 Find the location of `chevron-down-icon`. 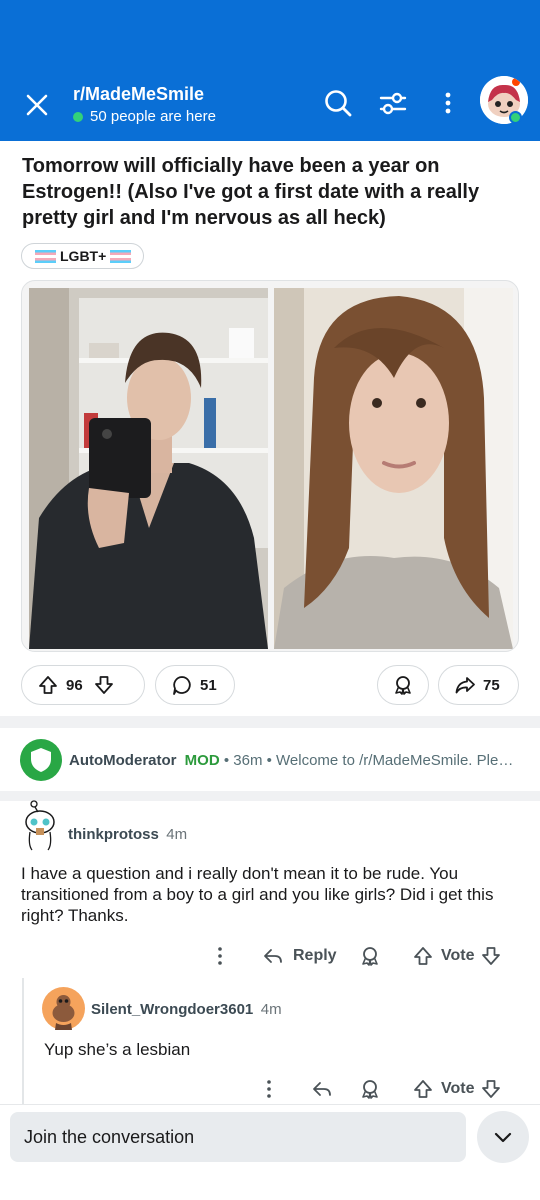

chevron-down-icon is located at coordinates (503, 1137).